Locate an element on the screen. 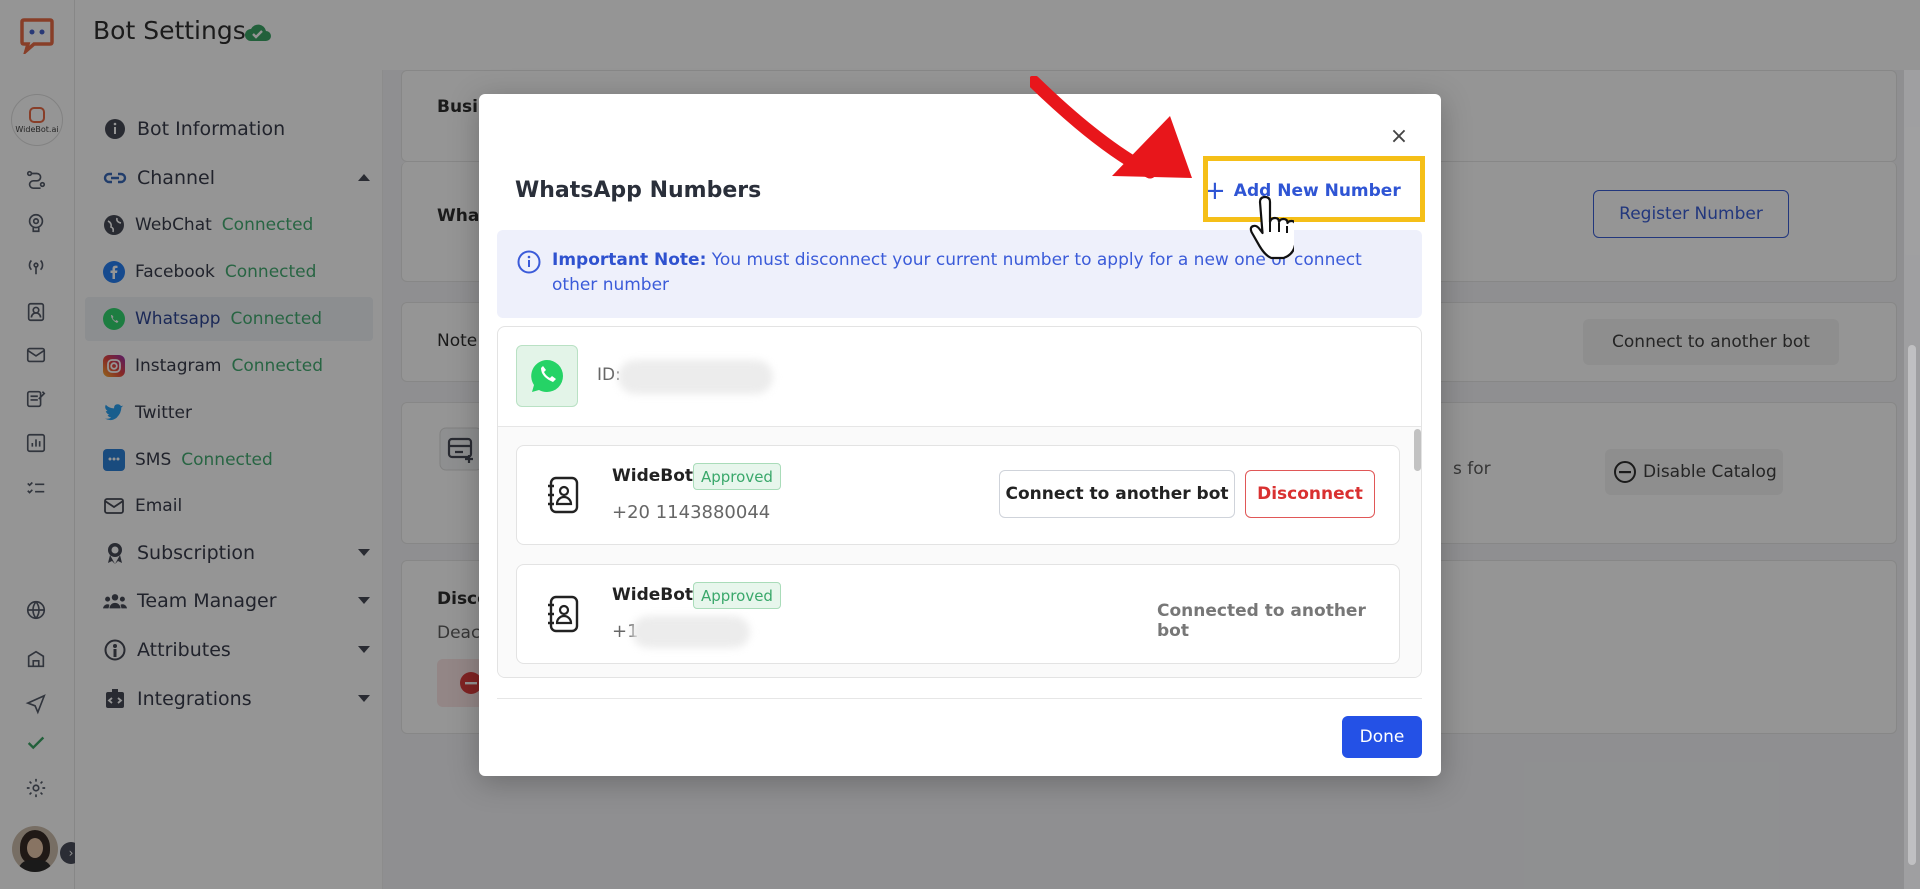 The height and width of the screenshot is (889, 1920). phone-number: +20 1143880044 is located at coordinates (691, 512).